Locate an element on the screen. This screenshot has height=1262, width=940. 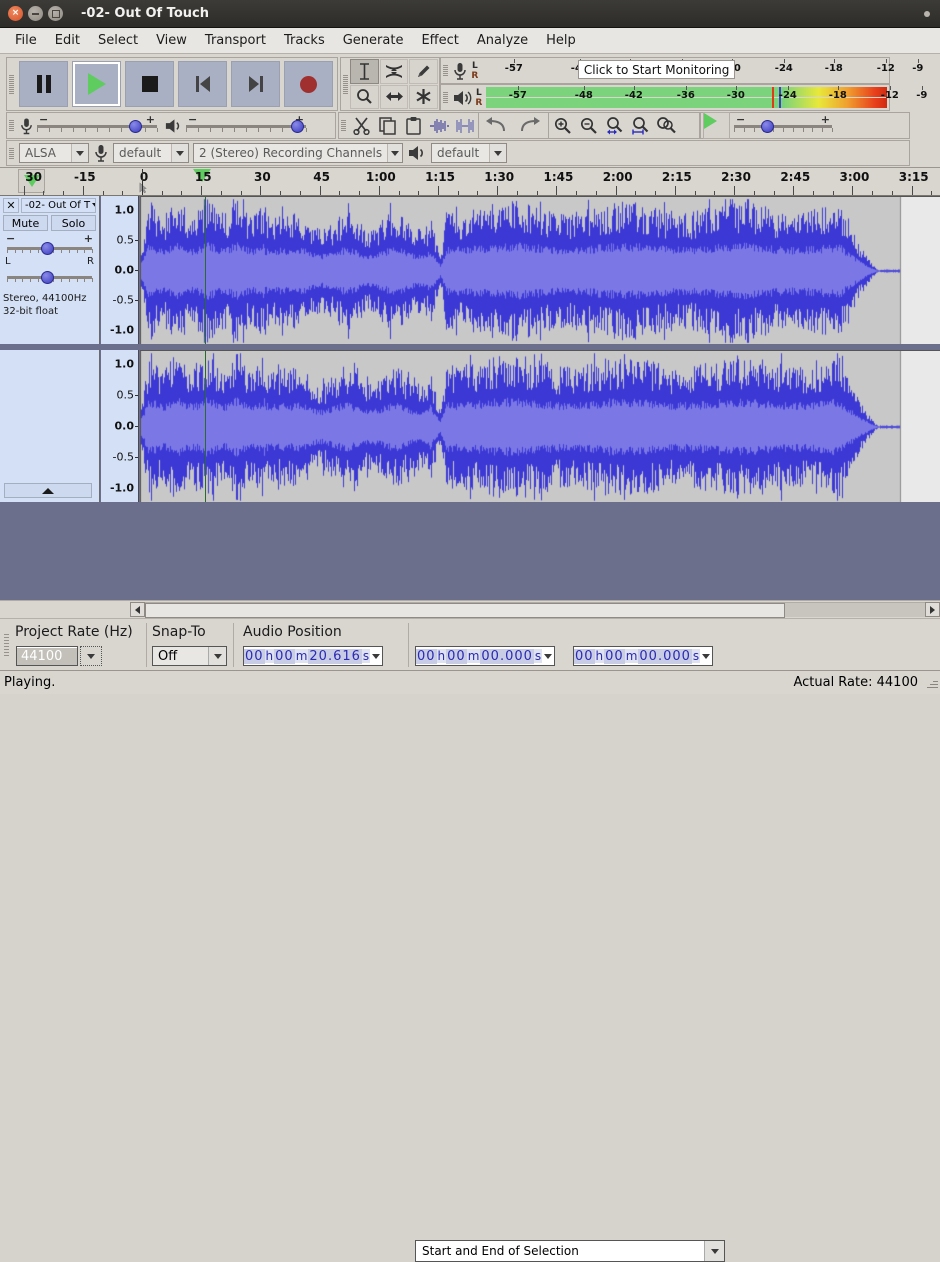
stop-button is located at coordinates (149, 84).